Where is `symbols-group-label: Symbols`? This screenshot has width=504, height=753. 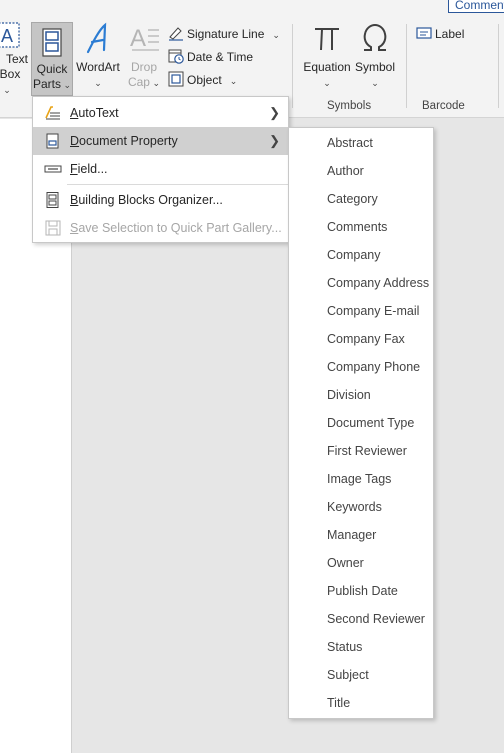
symbols-group-label: Symbols is located at coordinates (349, 106).